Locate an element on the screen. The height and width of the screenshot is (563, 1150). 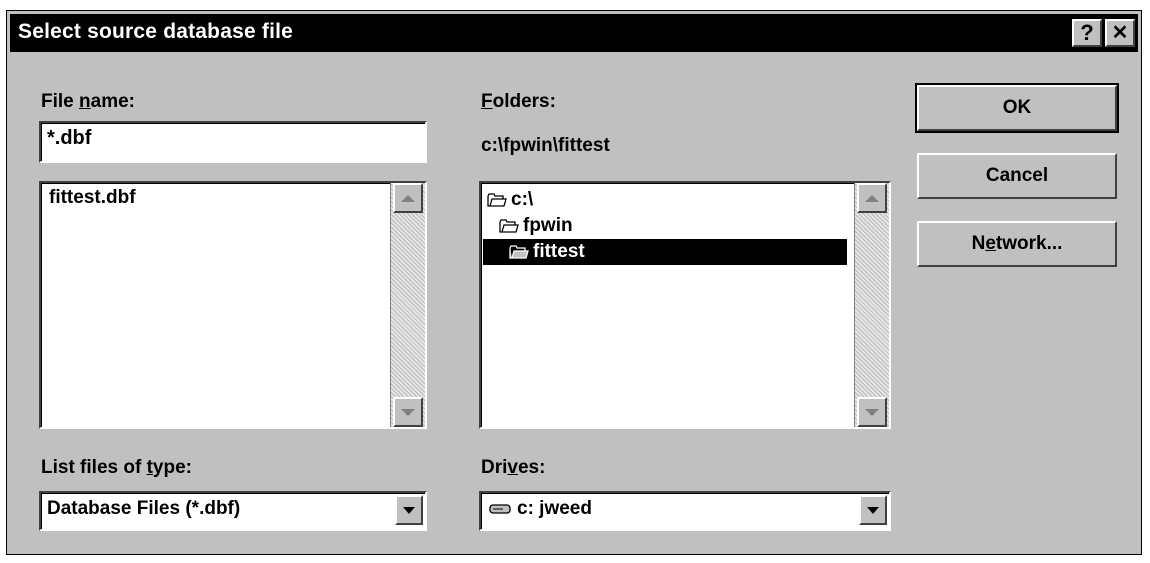
file-type-label: List files of type: is located at coordinates (116, 467).